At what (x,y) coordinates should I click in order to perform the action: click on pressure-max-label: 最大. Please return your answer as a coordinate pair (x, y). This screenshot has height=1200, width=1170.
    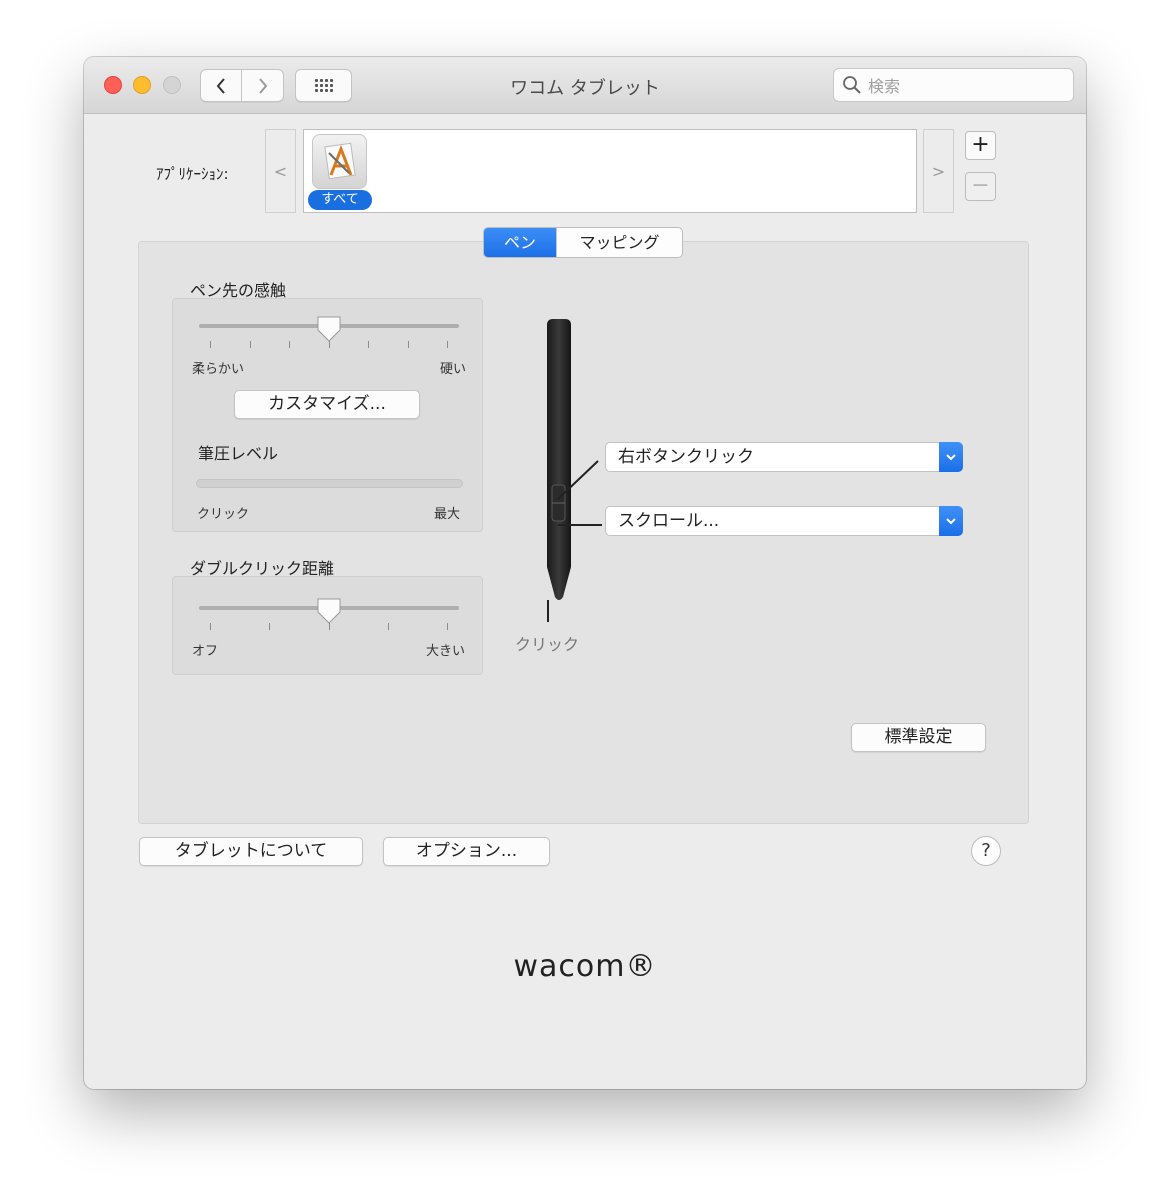
    Looking at the image, I should click on (447, 514).